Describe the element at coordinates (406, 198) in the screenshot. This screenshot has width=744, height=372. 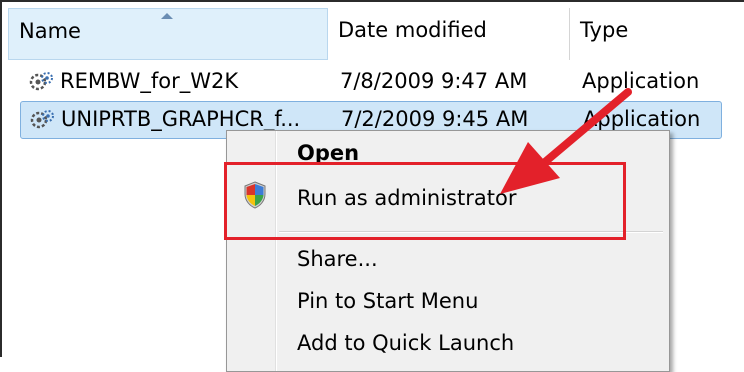
I see `menu-item-run-as-administrator: Run as administrator` at that location.